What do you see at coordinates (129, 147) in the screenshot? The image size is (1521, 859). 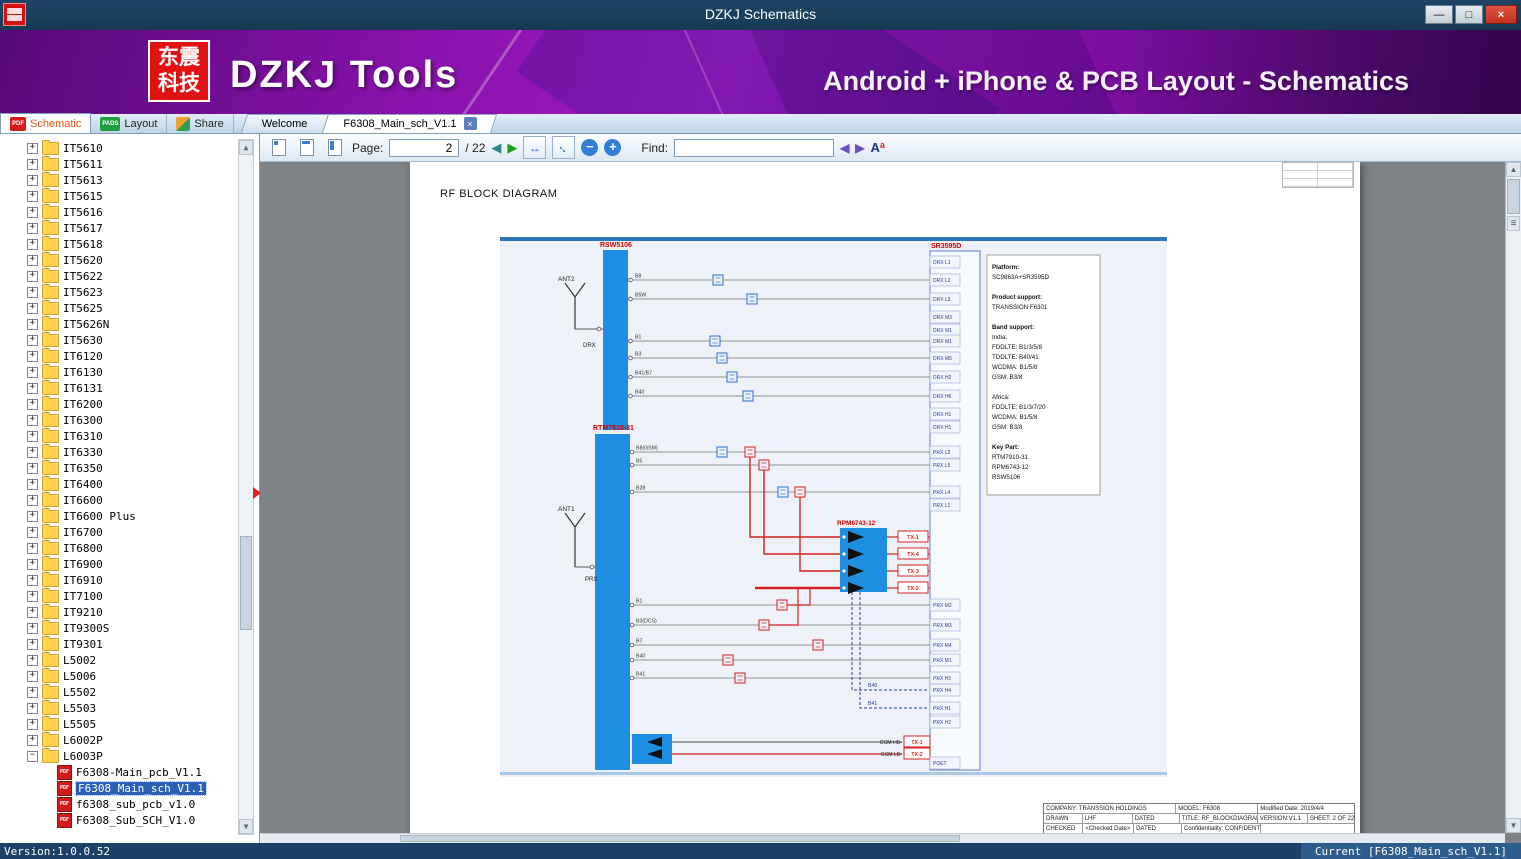 I see `tree-folder-item: + IT5610` at bounding box center [129, 147].